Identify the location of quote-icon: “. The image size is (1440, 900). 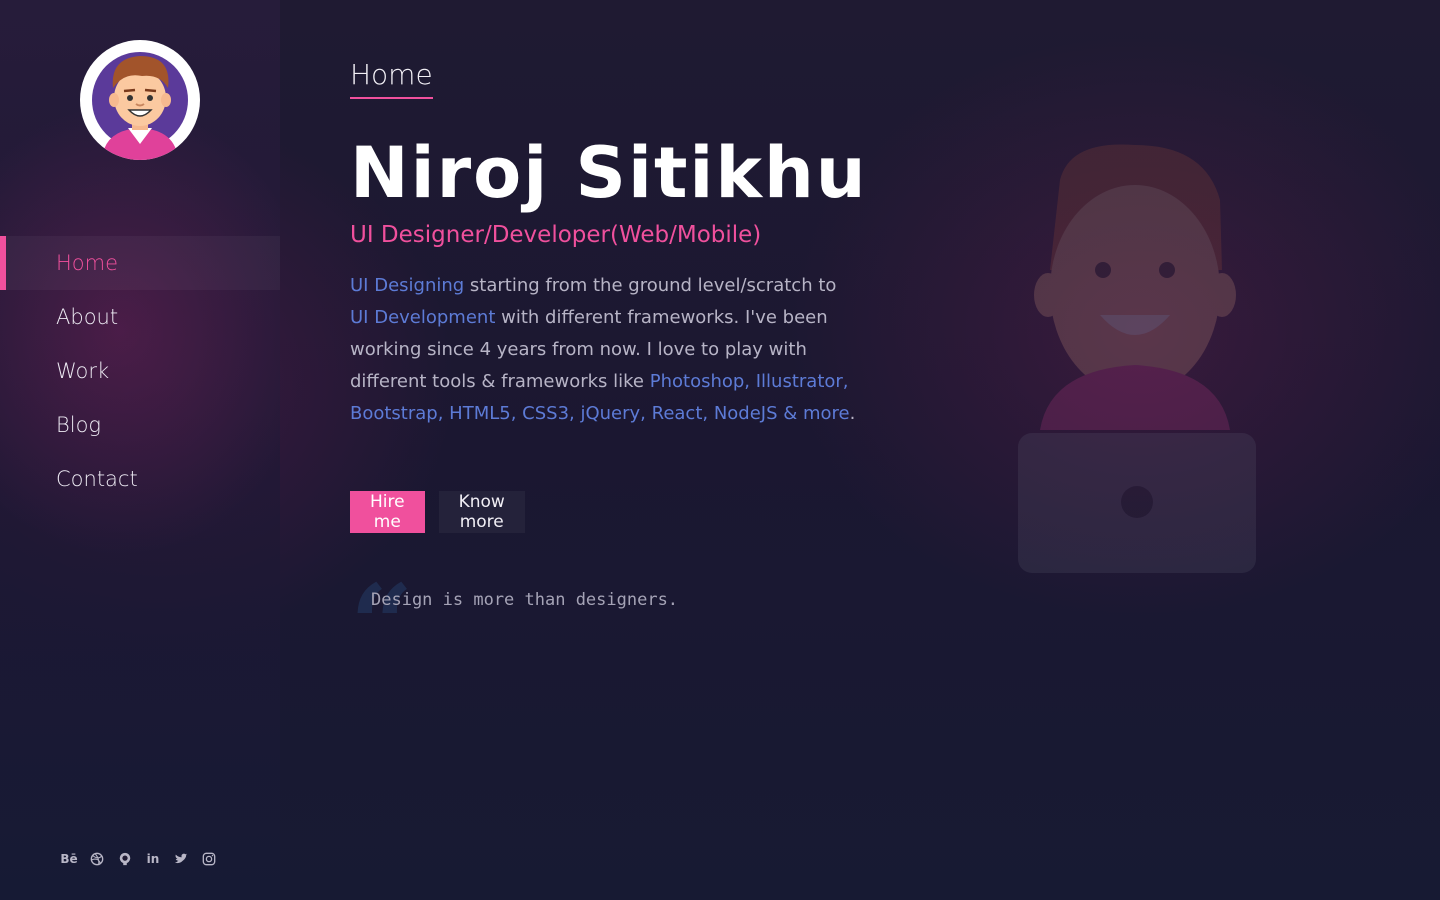
(382, 624).